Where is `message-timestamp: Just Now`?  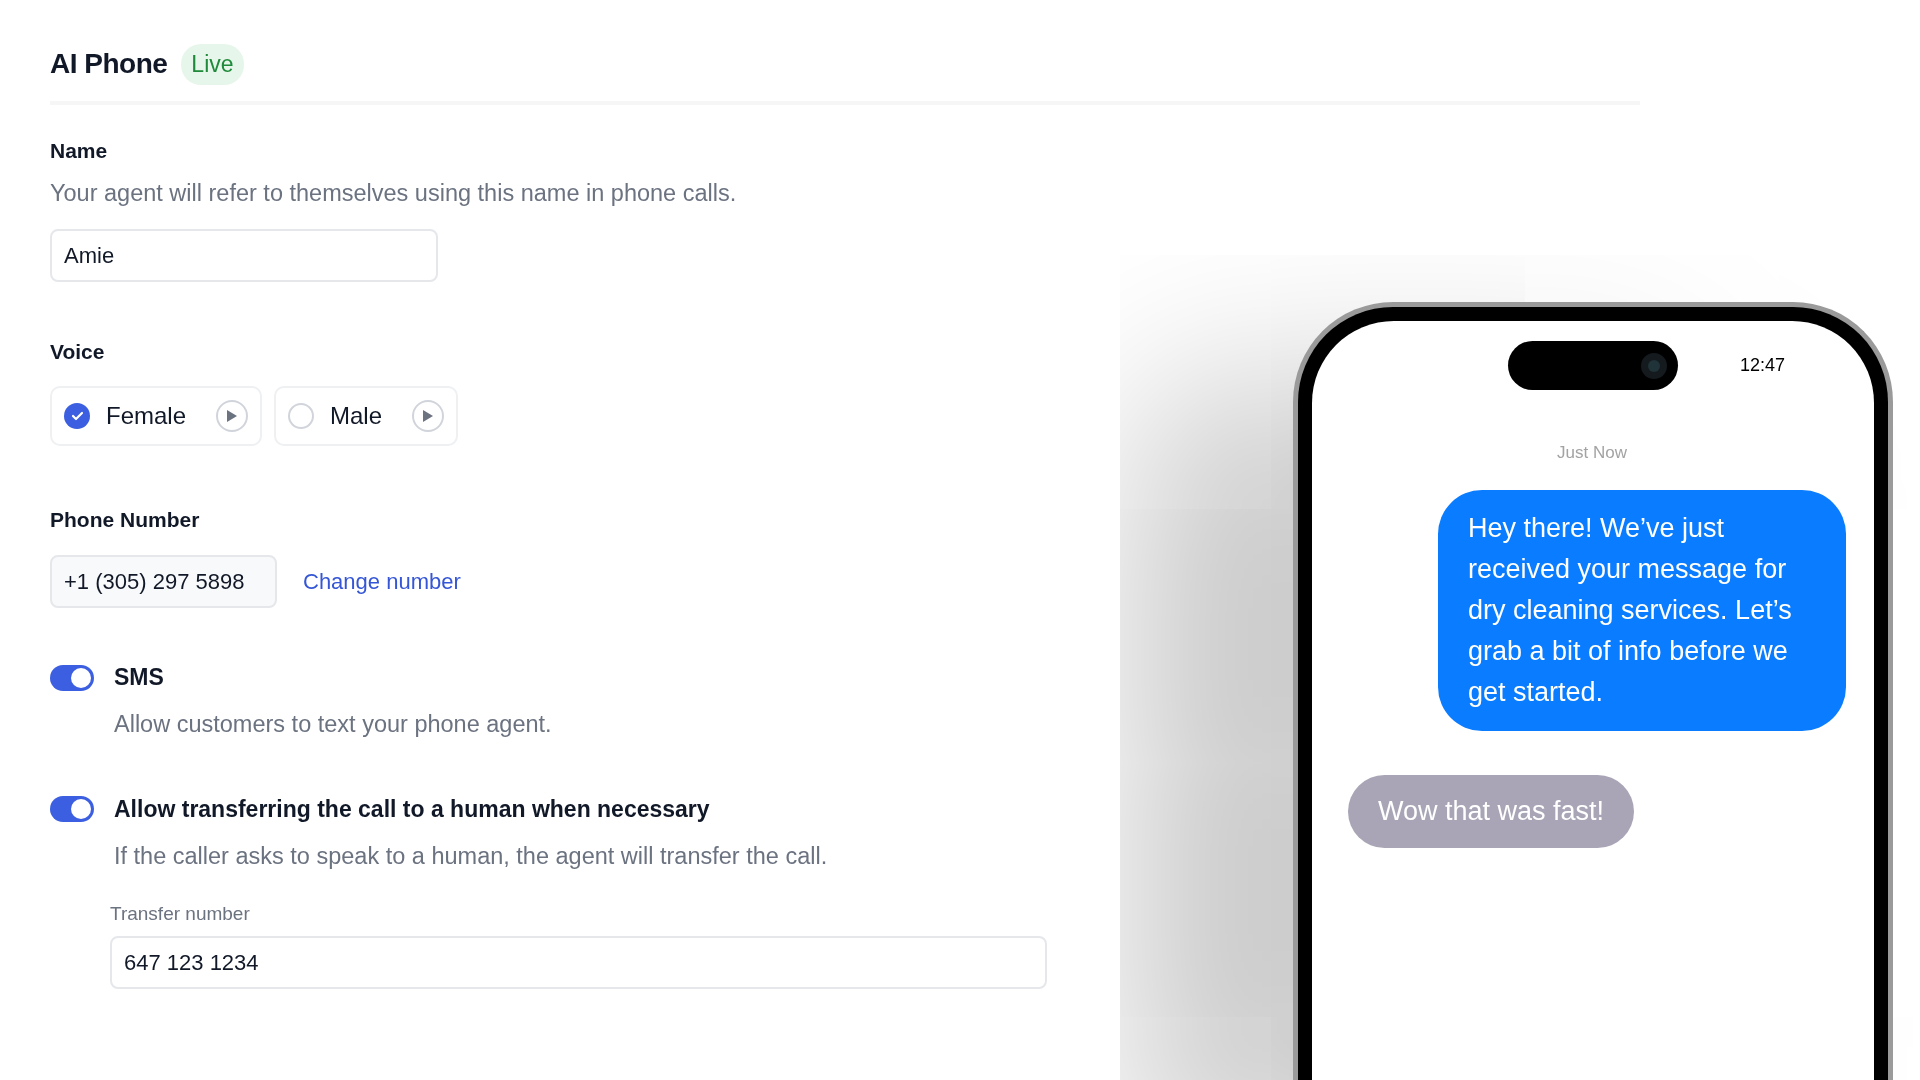
message-timestamp: Just Now is located at coordinates (1592, 453).